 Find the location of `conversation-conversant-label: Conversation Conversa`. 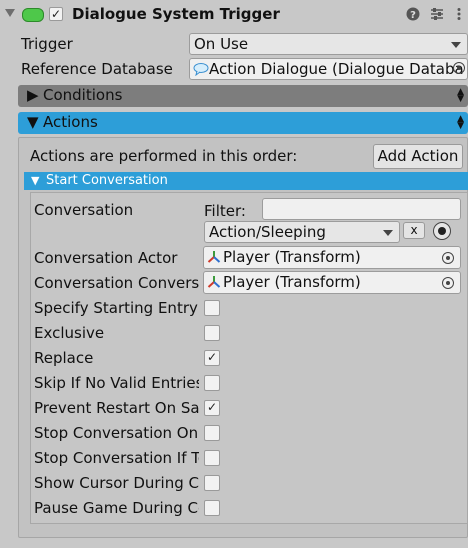

conversation-conversant-label: Conversation Conversa is located at coordinates (116, 283).